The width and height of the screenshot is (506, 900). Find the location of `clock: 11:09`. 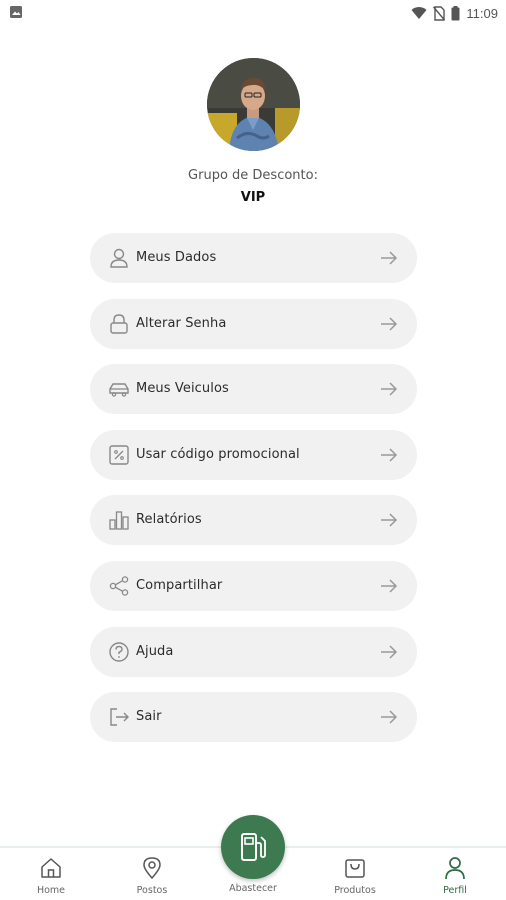

clock: 11:09 is located at coordinates (482, 13).